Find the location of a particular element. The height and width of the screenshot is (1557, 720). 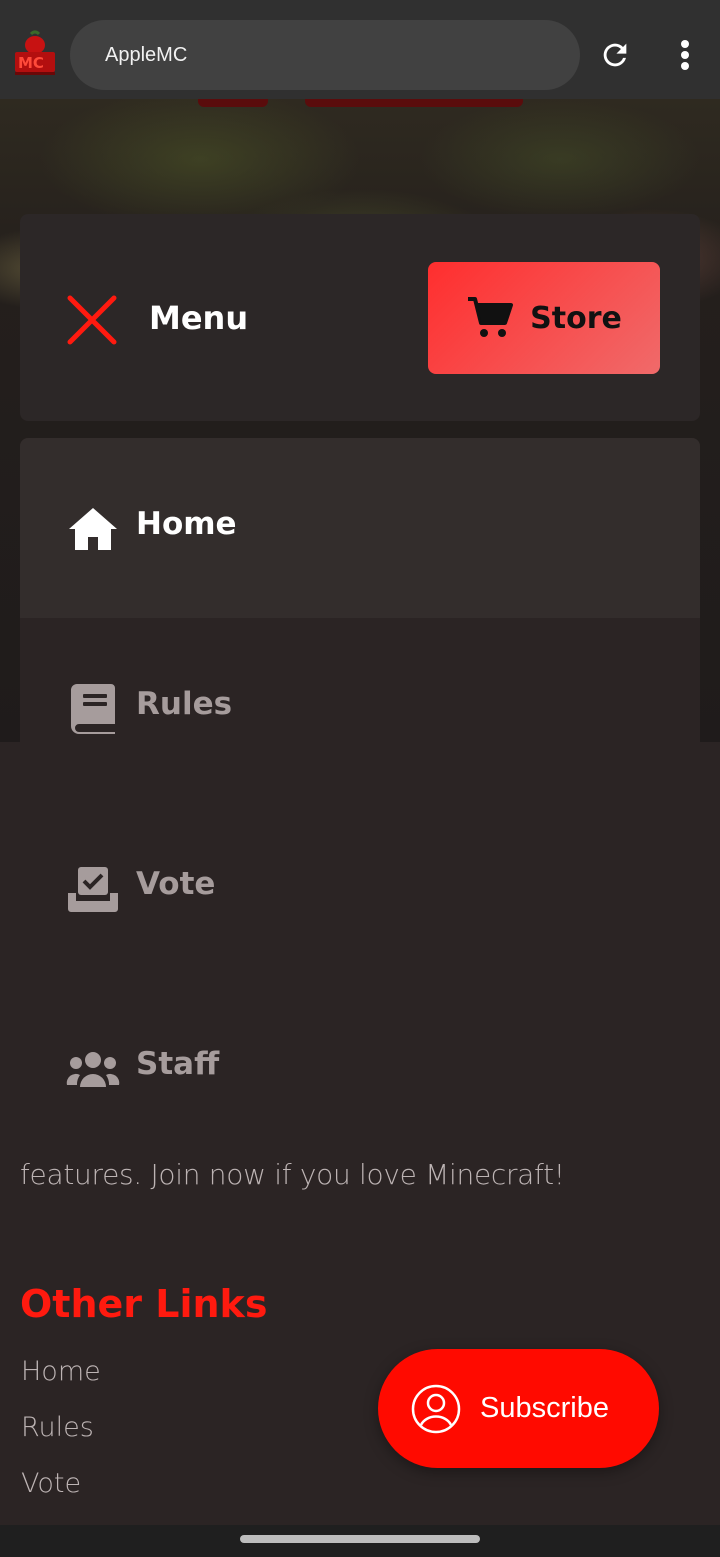

applemc-logo-icon: MC is located at coordinates (35, 54).